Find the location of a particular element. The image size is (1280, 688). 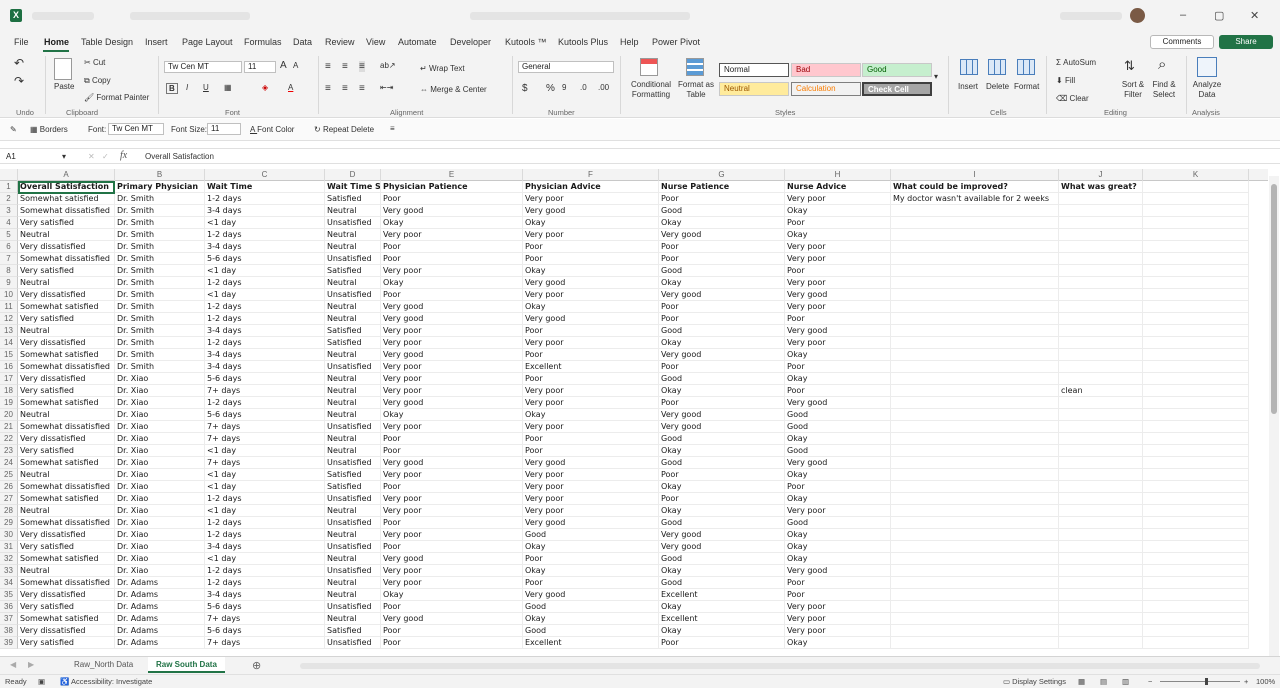

row-number: 36 is located at coordinates (9, 607).